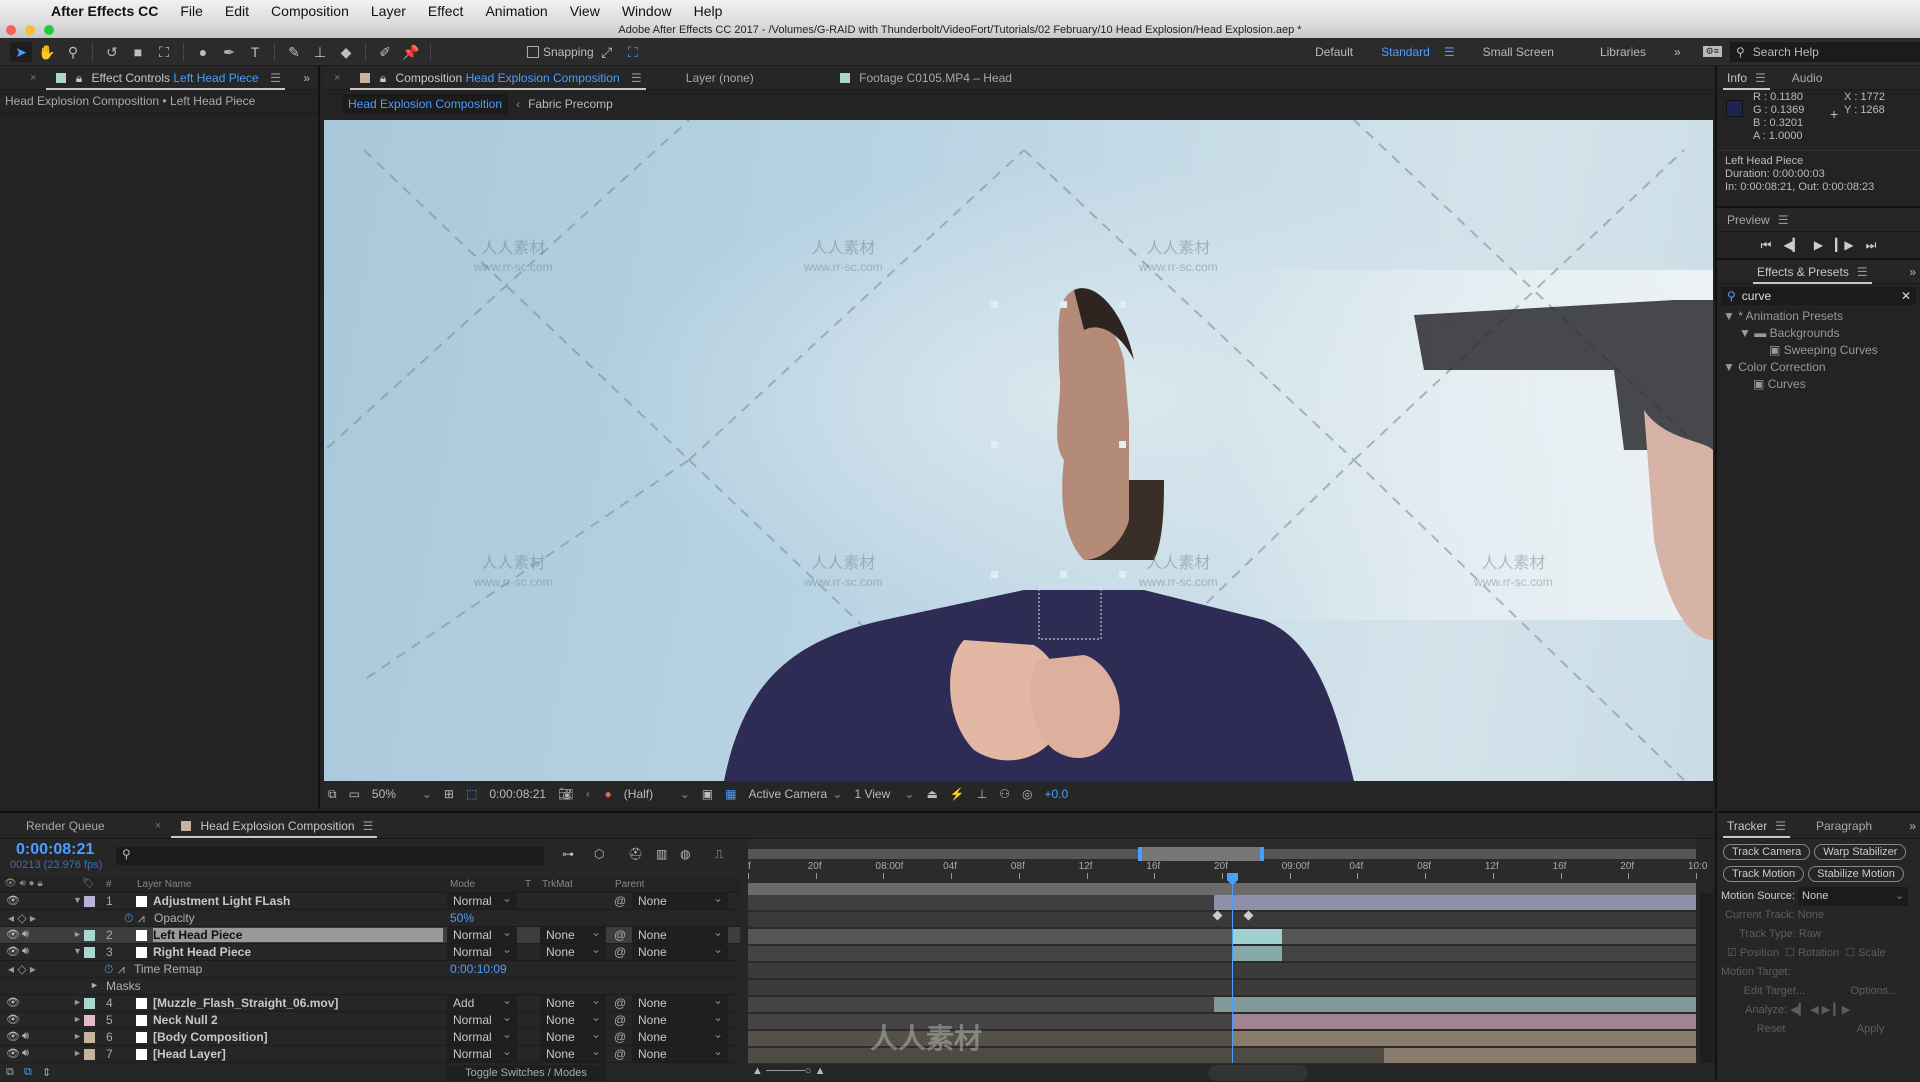 This screenshot has width=1920, height=1082. Describe the element at coordinates (585, 11) in the screenshot. I see `menu-view: View` at that location.